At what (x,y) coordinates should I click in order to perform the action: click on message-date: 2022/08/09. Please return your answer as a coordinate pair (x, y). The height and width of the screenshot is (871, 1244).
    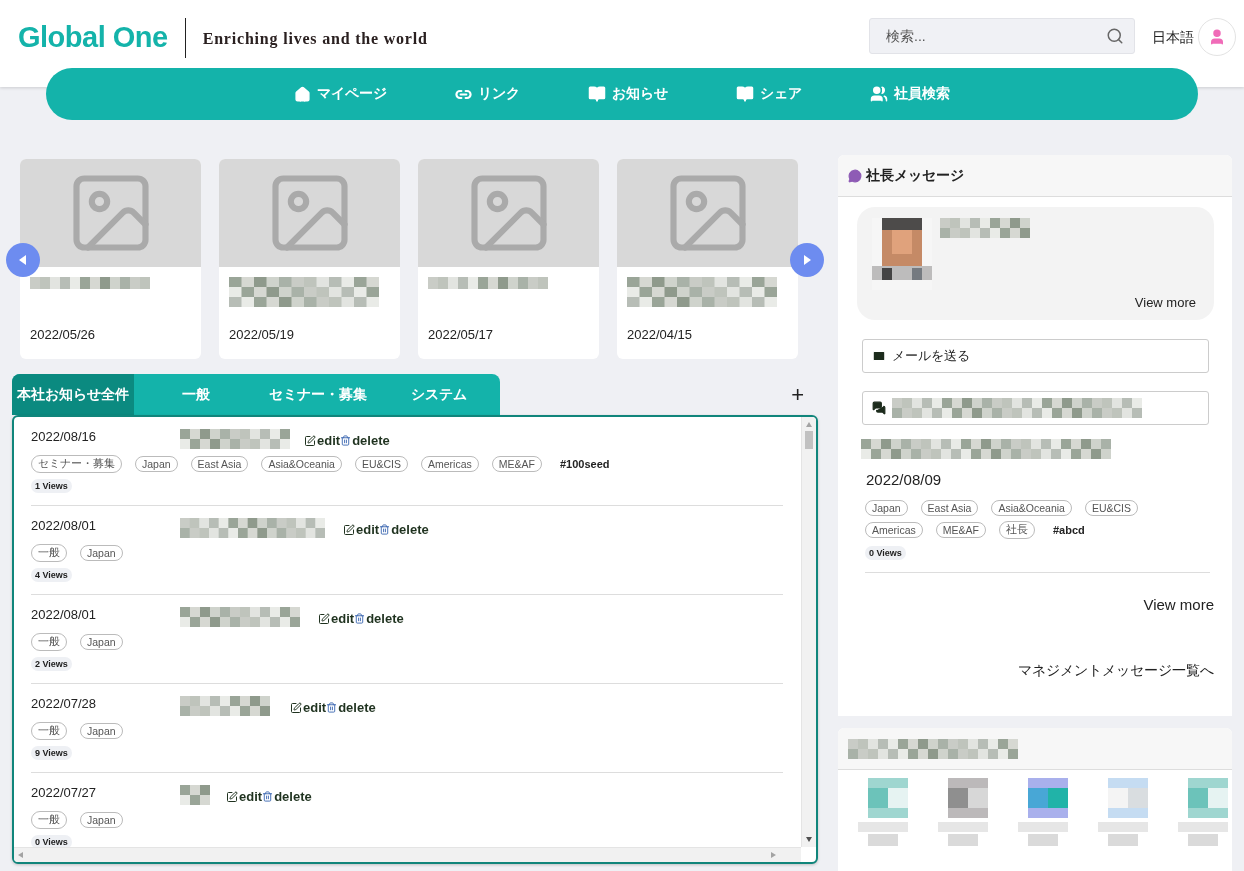
    Looking at the image, I should click on (904, 479).